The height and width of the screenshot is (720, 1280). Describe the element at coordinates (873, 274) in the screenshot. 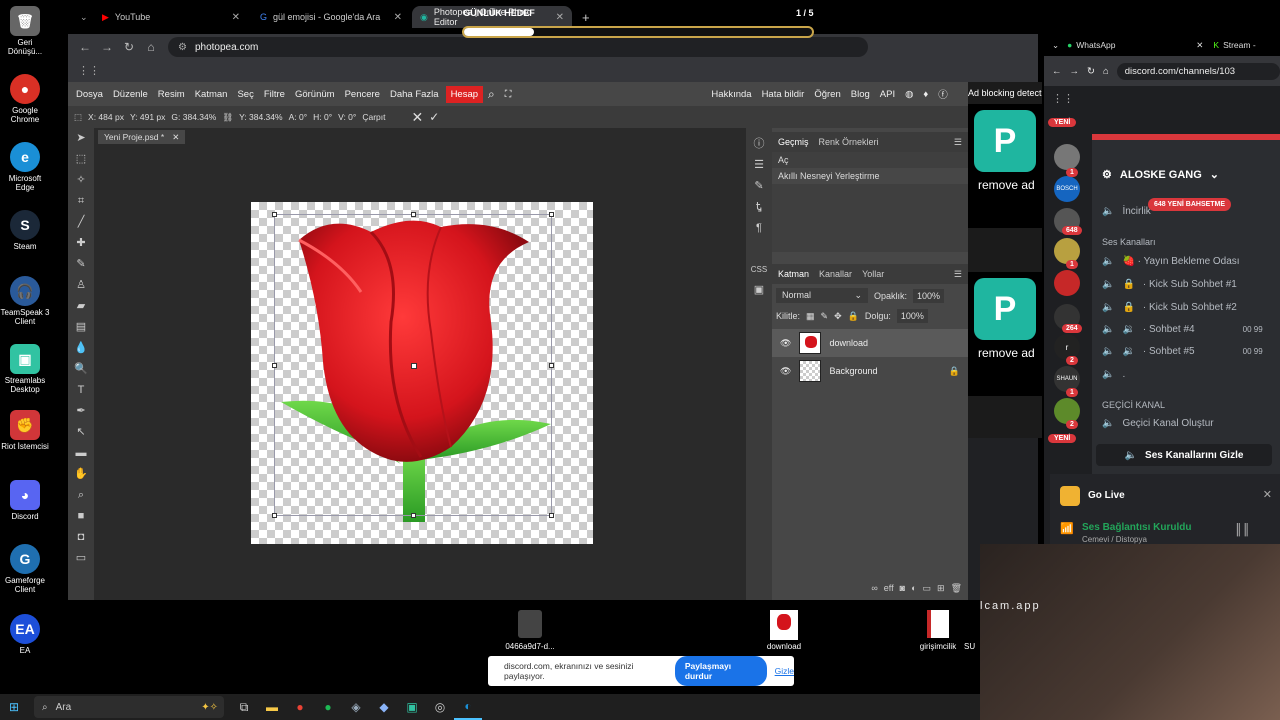

I see `tab-paths: Yollar` at that location.